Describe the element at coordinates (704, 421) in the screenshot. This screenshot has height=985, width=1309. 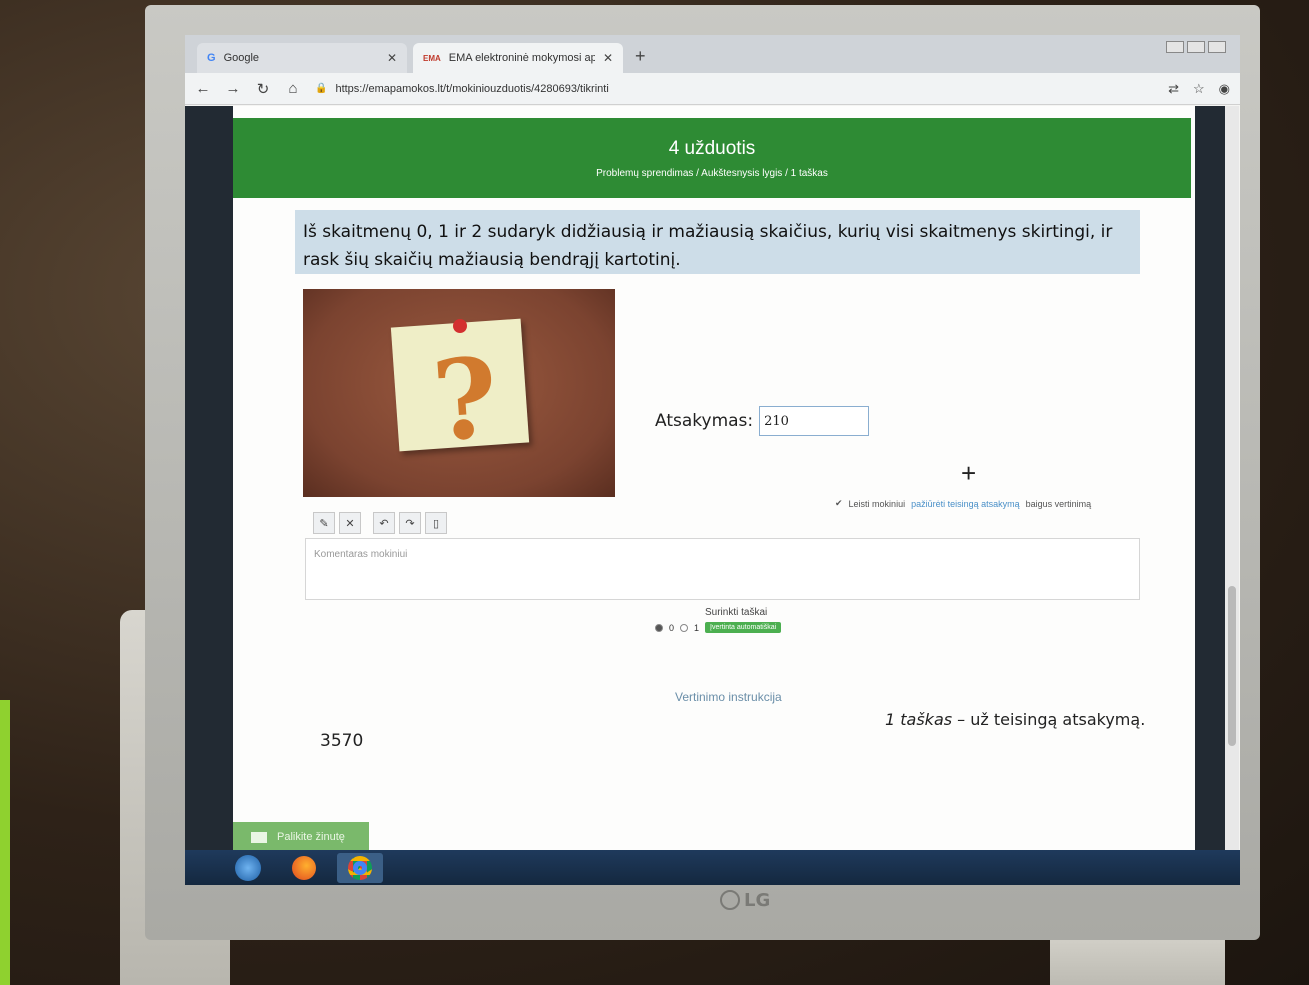
I see `answer-label: Atsakymas:` at that location.